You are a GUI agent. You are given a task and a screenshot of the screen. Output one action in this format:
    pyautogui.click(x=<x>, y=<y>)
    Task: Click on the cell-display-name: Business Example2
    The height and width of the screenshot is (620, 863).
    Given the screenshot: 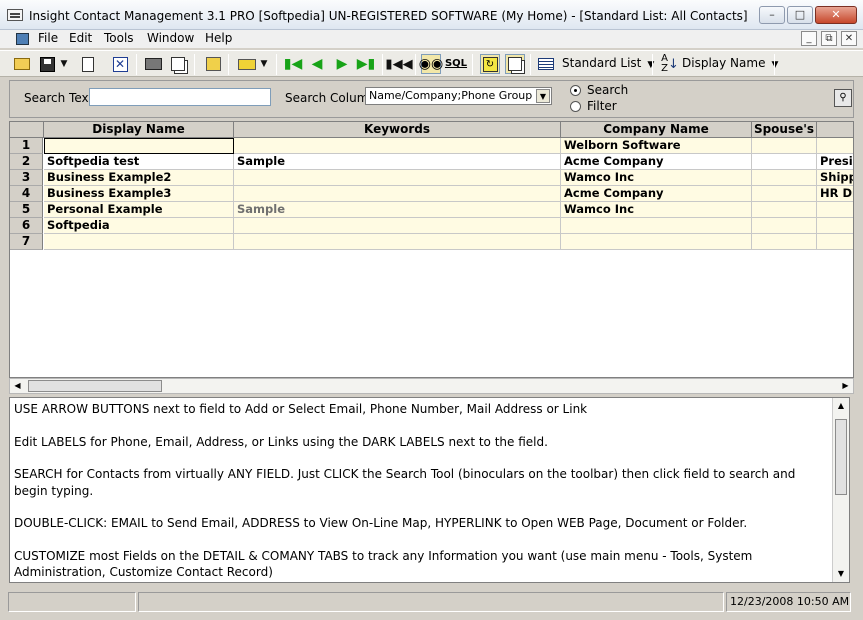 What is the action you would take?
    pyautogui.click(x=139, y=178)
    